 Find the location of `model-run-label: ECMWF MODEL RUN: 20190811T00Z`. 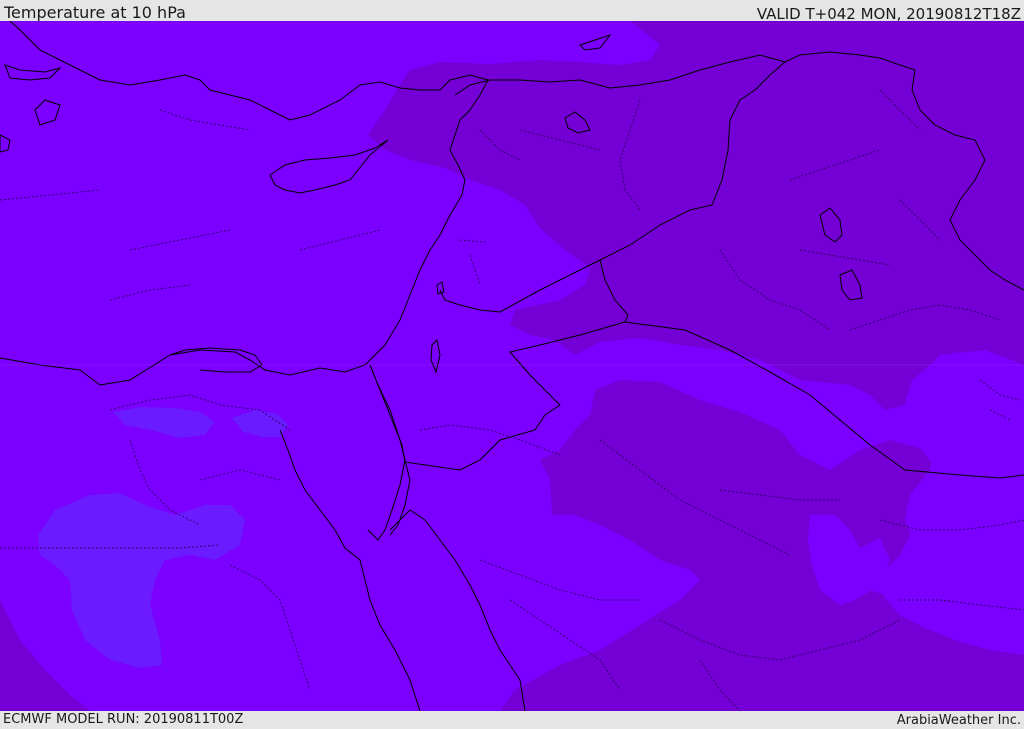

model-run-label: ECMWF MODEL RUN: 20190811T00Z is located at coordinates (123, 719).